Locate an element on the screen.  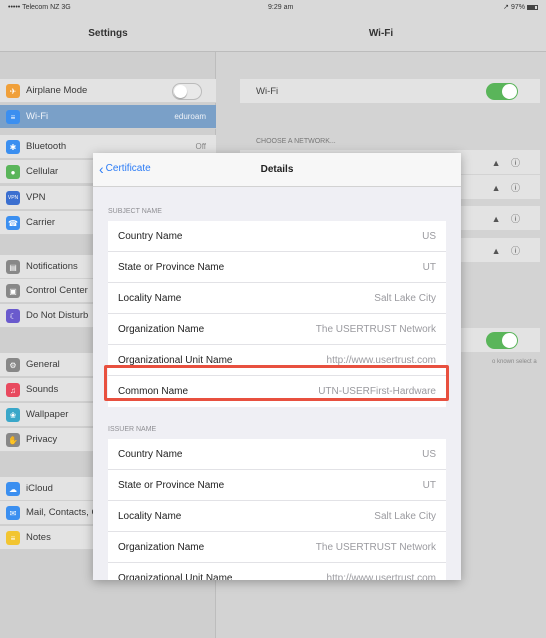
sidebar-item-airplane-mode: ✈ Airplane Mode is located at coordinates (108, 91).